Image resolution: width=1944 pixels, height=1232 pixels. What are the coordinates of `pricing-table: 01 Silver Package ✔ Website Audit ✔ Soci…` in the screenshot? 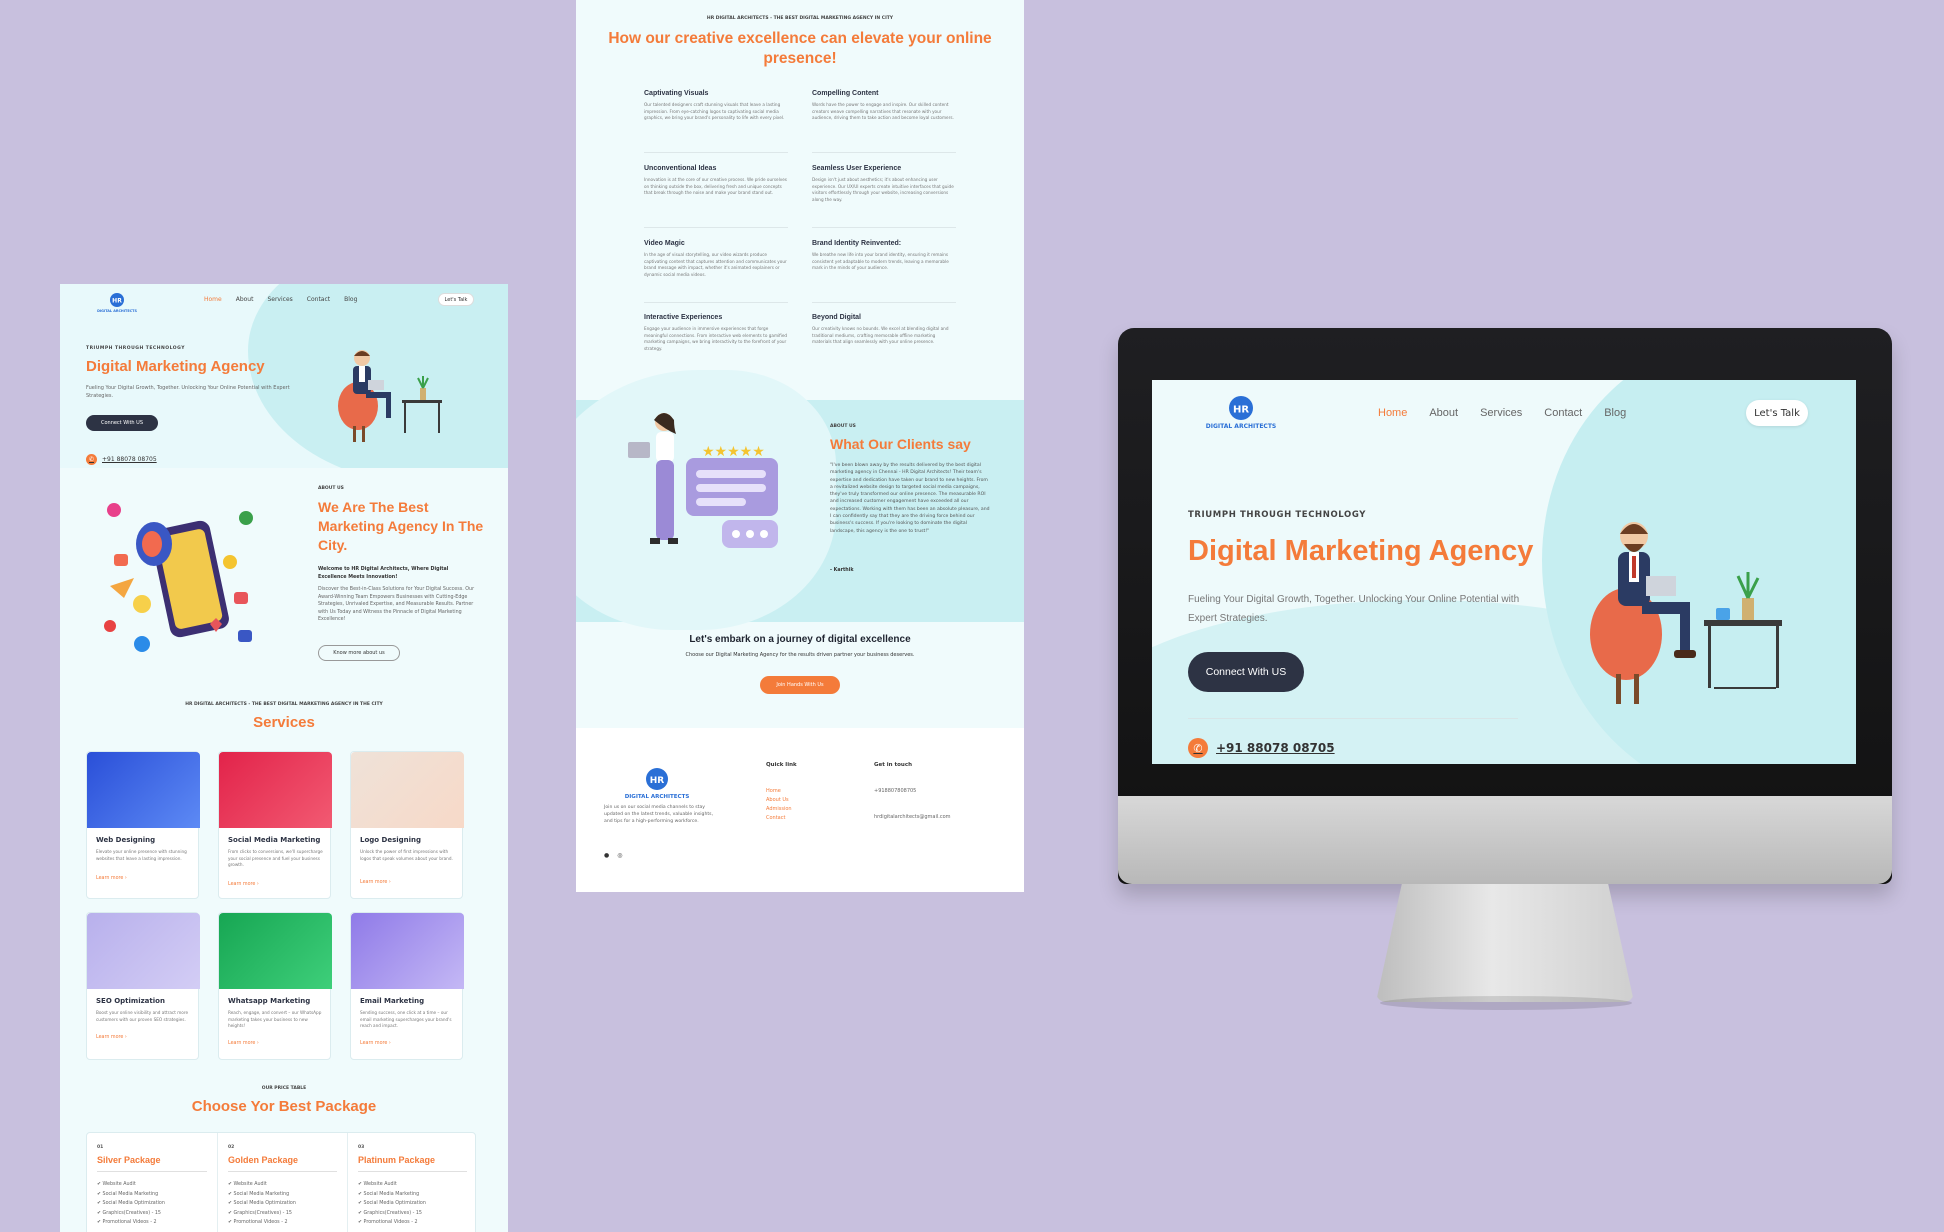 It's located at (281, 1182).